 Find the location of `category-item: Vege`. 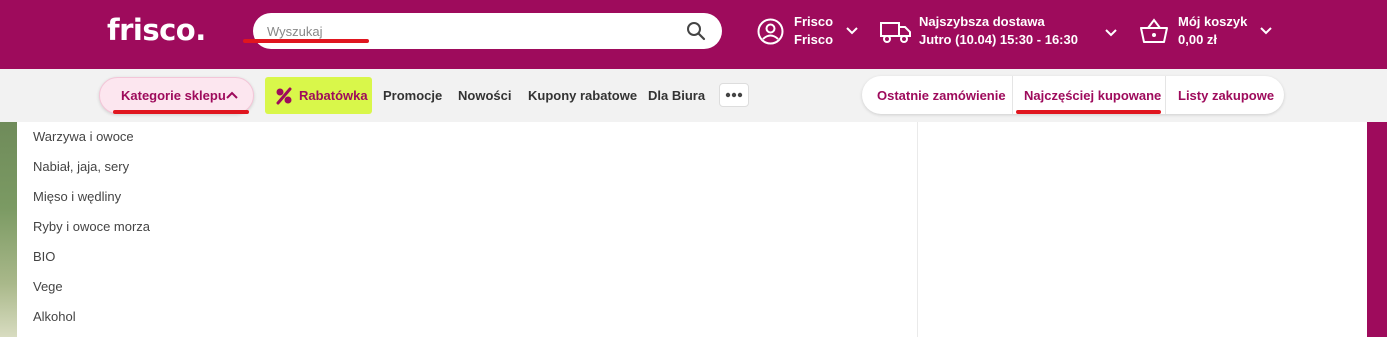

category-item: Vege is located at coordinates (48, 286).